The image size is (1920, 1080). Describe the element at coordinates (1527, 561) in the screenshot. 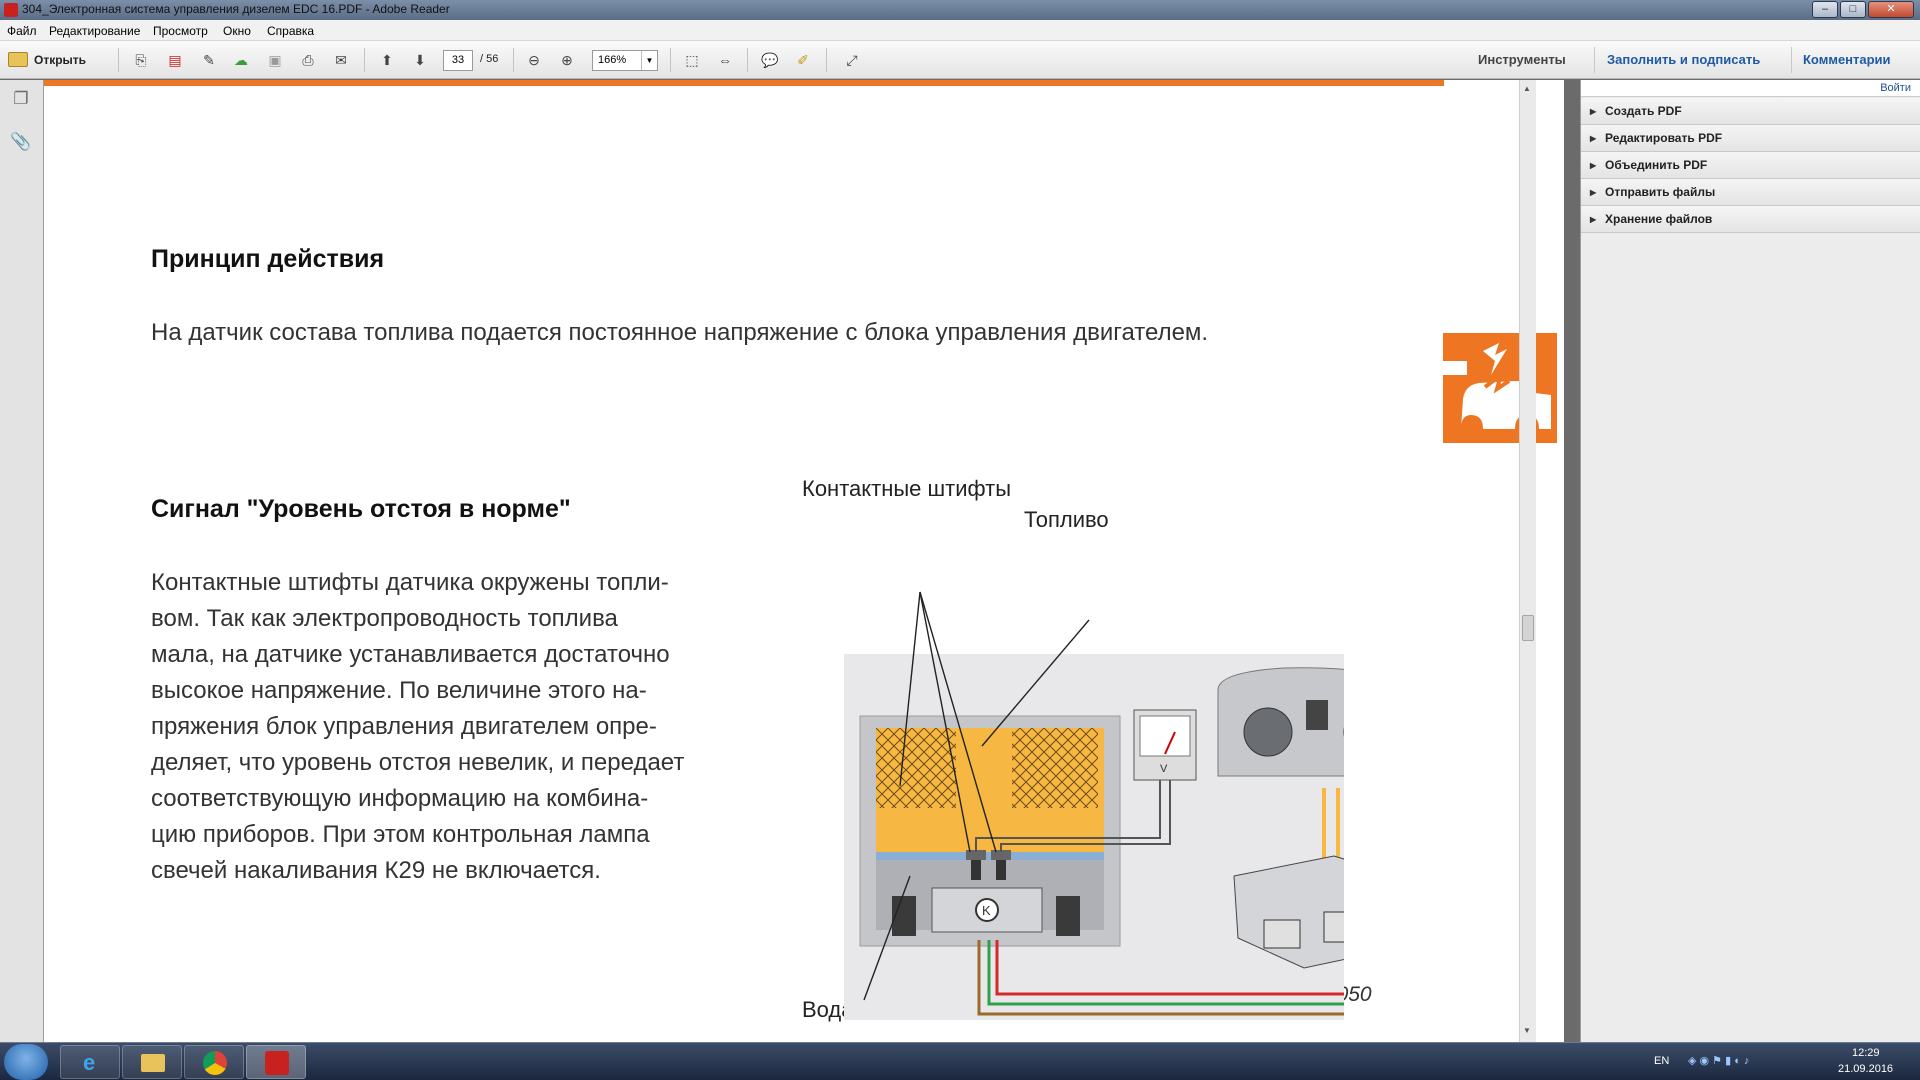

I see `vertical-scrollbar: ▲ ▼` at that location.